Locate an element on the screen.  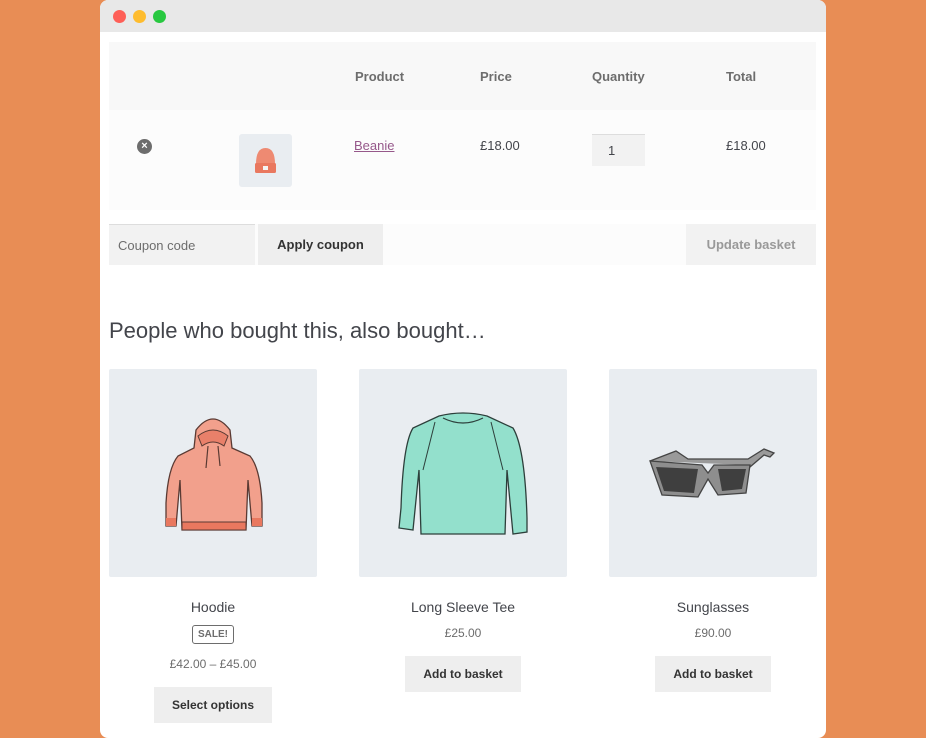
cart-item-price: £18.00 is located at coordinates (500, 145).